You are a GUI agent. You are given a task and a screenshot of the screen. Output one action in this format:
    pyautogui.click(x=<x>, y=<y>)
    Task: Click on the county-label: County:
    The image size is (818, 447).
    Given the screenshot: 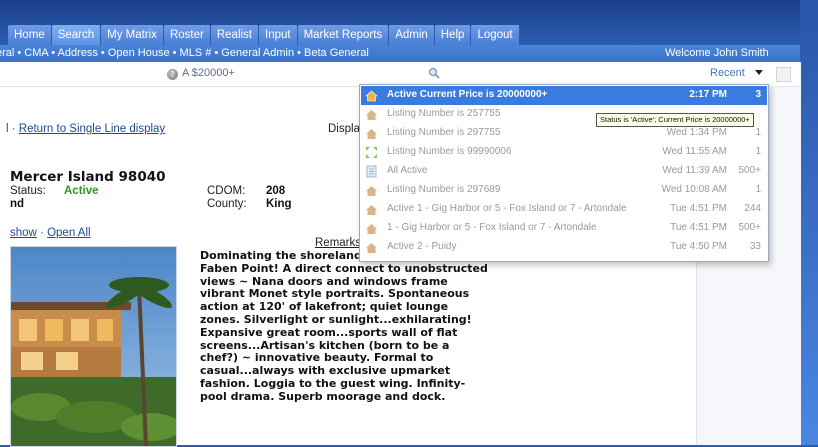 What is the action you would take?
    pyautogui.click(x=227, y=204)
    